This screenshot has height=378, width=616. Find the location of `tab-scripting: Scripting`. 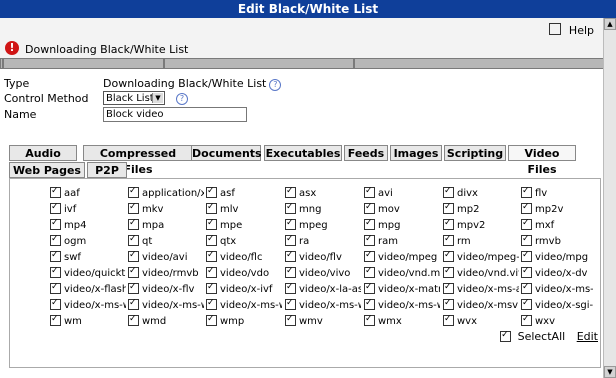

tab-scripting: Scripting is located at coordinates (475, 153).